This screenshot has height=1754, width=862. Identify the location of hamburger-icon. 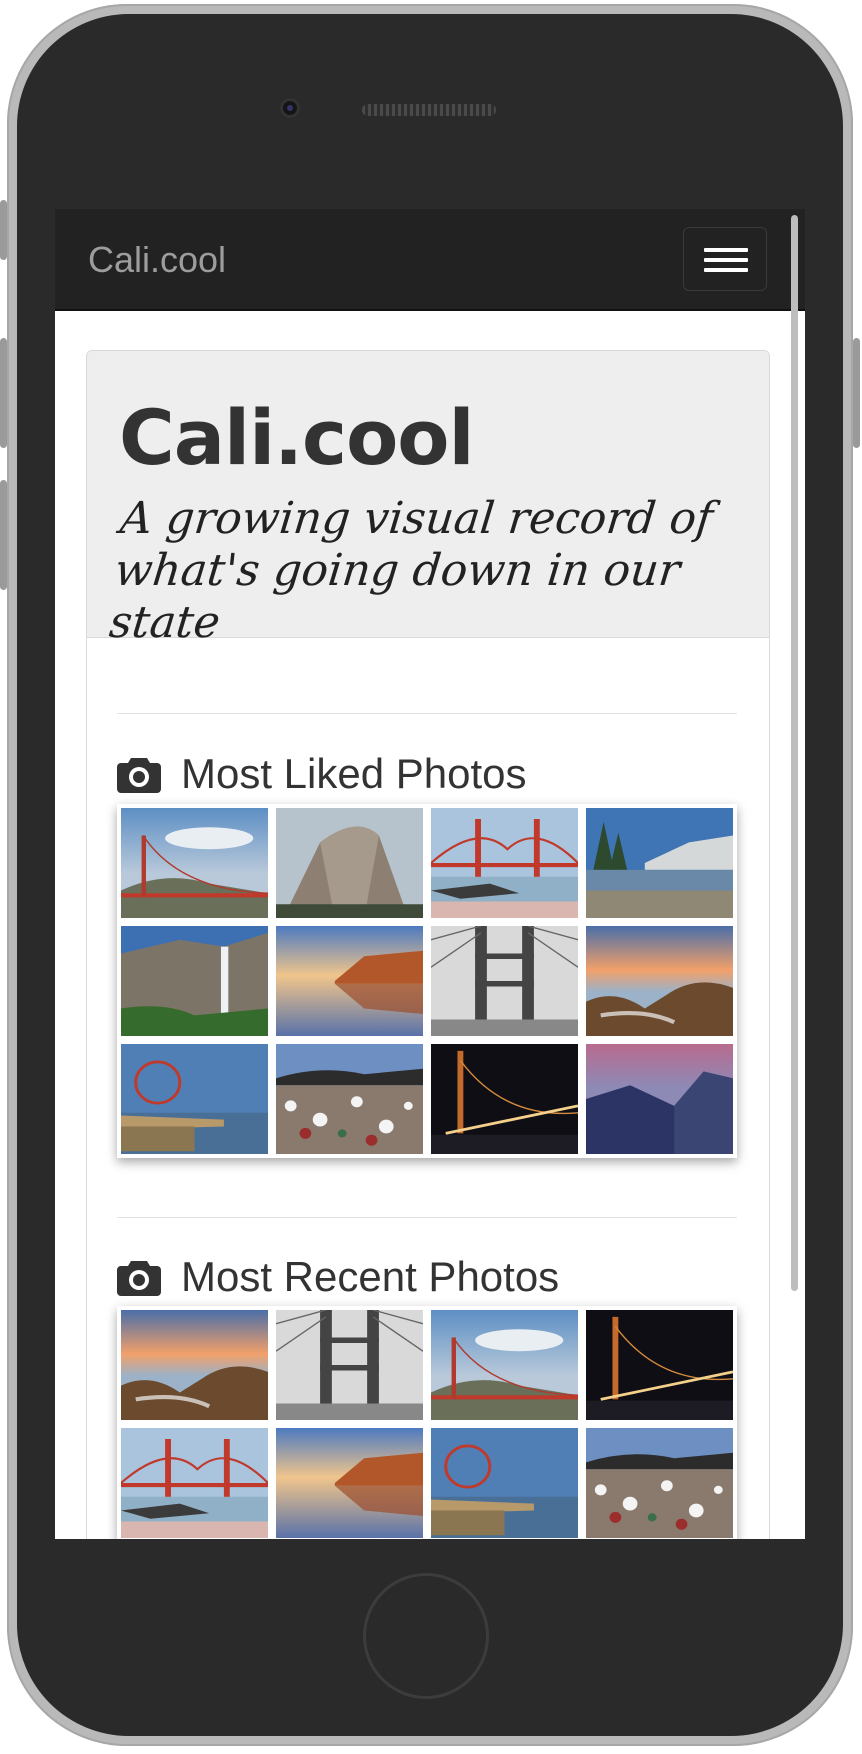
(726, 250).